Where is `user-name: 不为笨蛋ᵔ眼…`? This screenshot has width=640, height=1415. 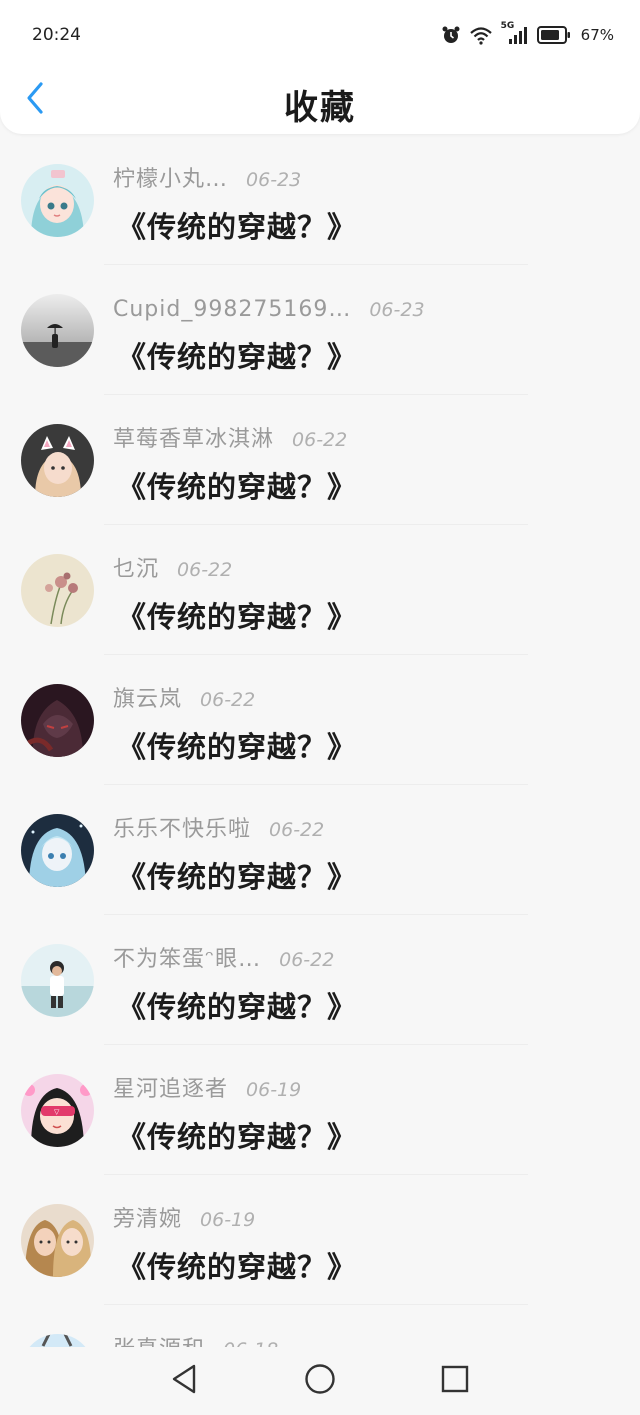 user-name: 不为笨蛋ᵔ眼… is located at coordinates (187, 959).